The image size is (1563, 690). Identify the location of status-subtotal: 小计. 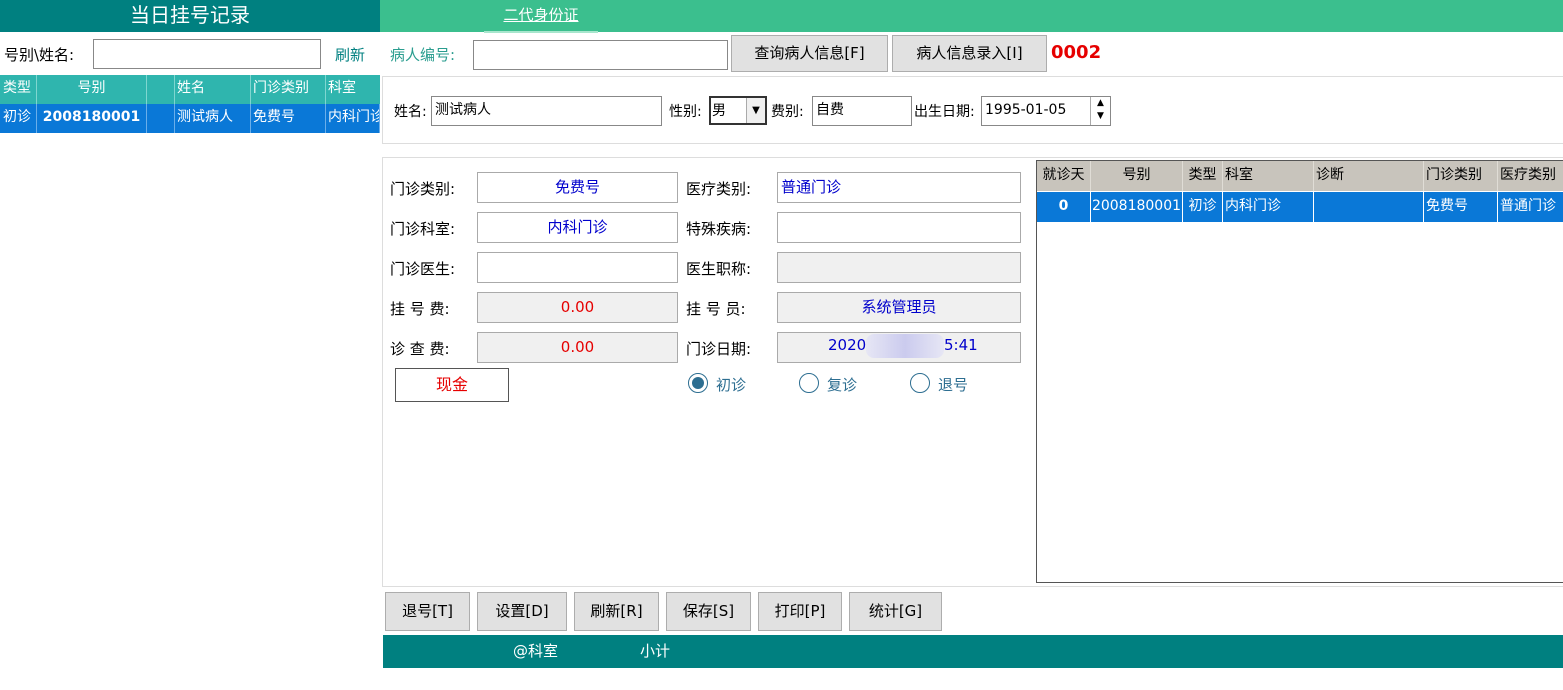
(655, 651).